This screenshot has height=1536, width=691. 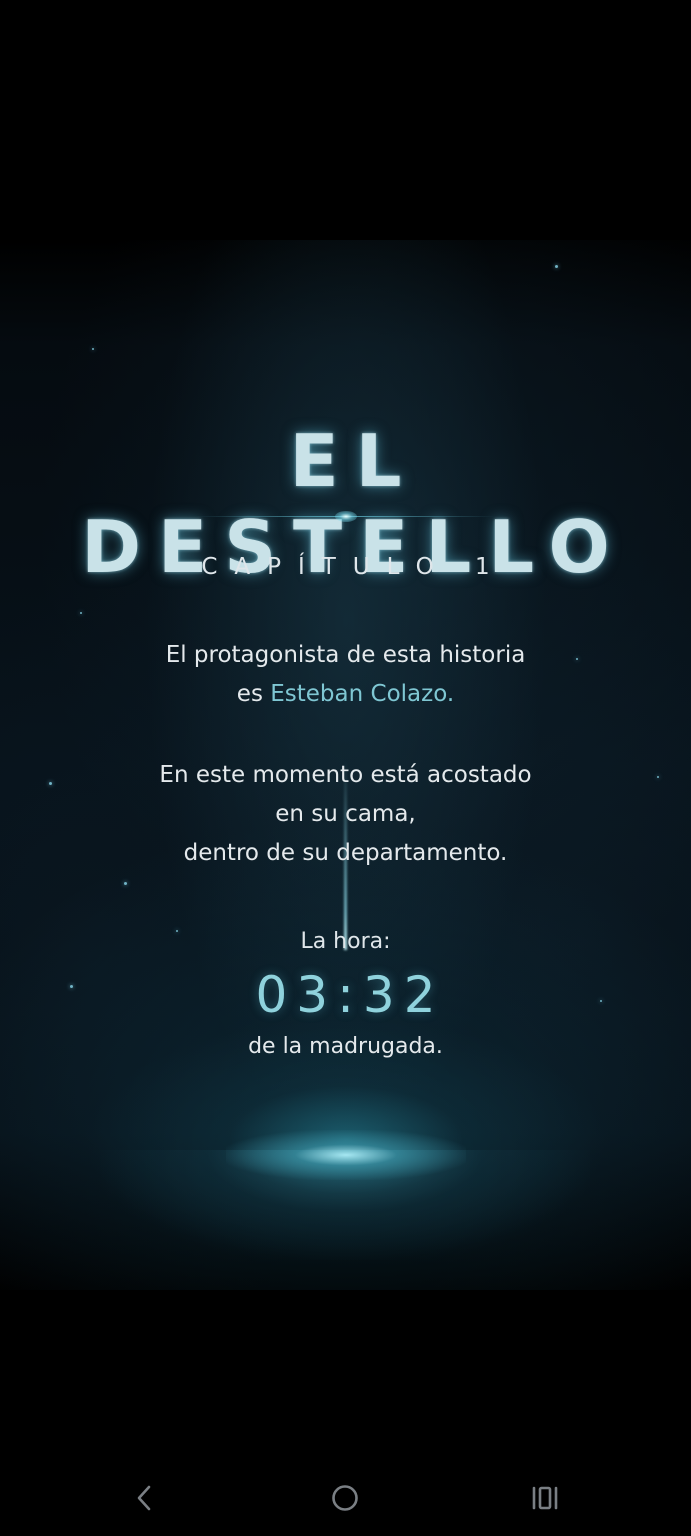 I want to click on intro-prefix: es, so click(x=253, y=694).